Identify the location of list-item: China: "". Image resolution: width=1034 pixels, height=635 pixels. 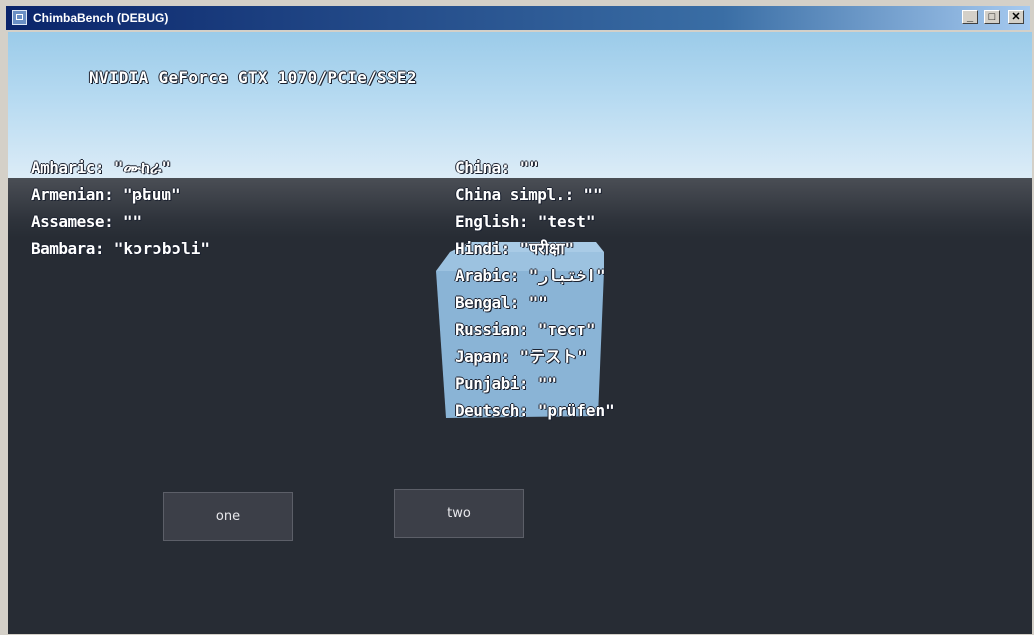
(497, 167).